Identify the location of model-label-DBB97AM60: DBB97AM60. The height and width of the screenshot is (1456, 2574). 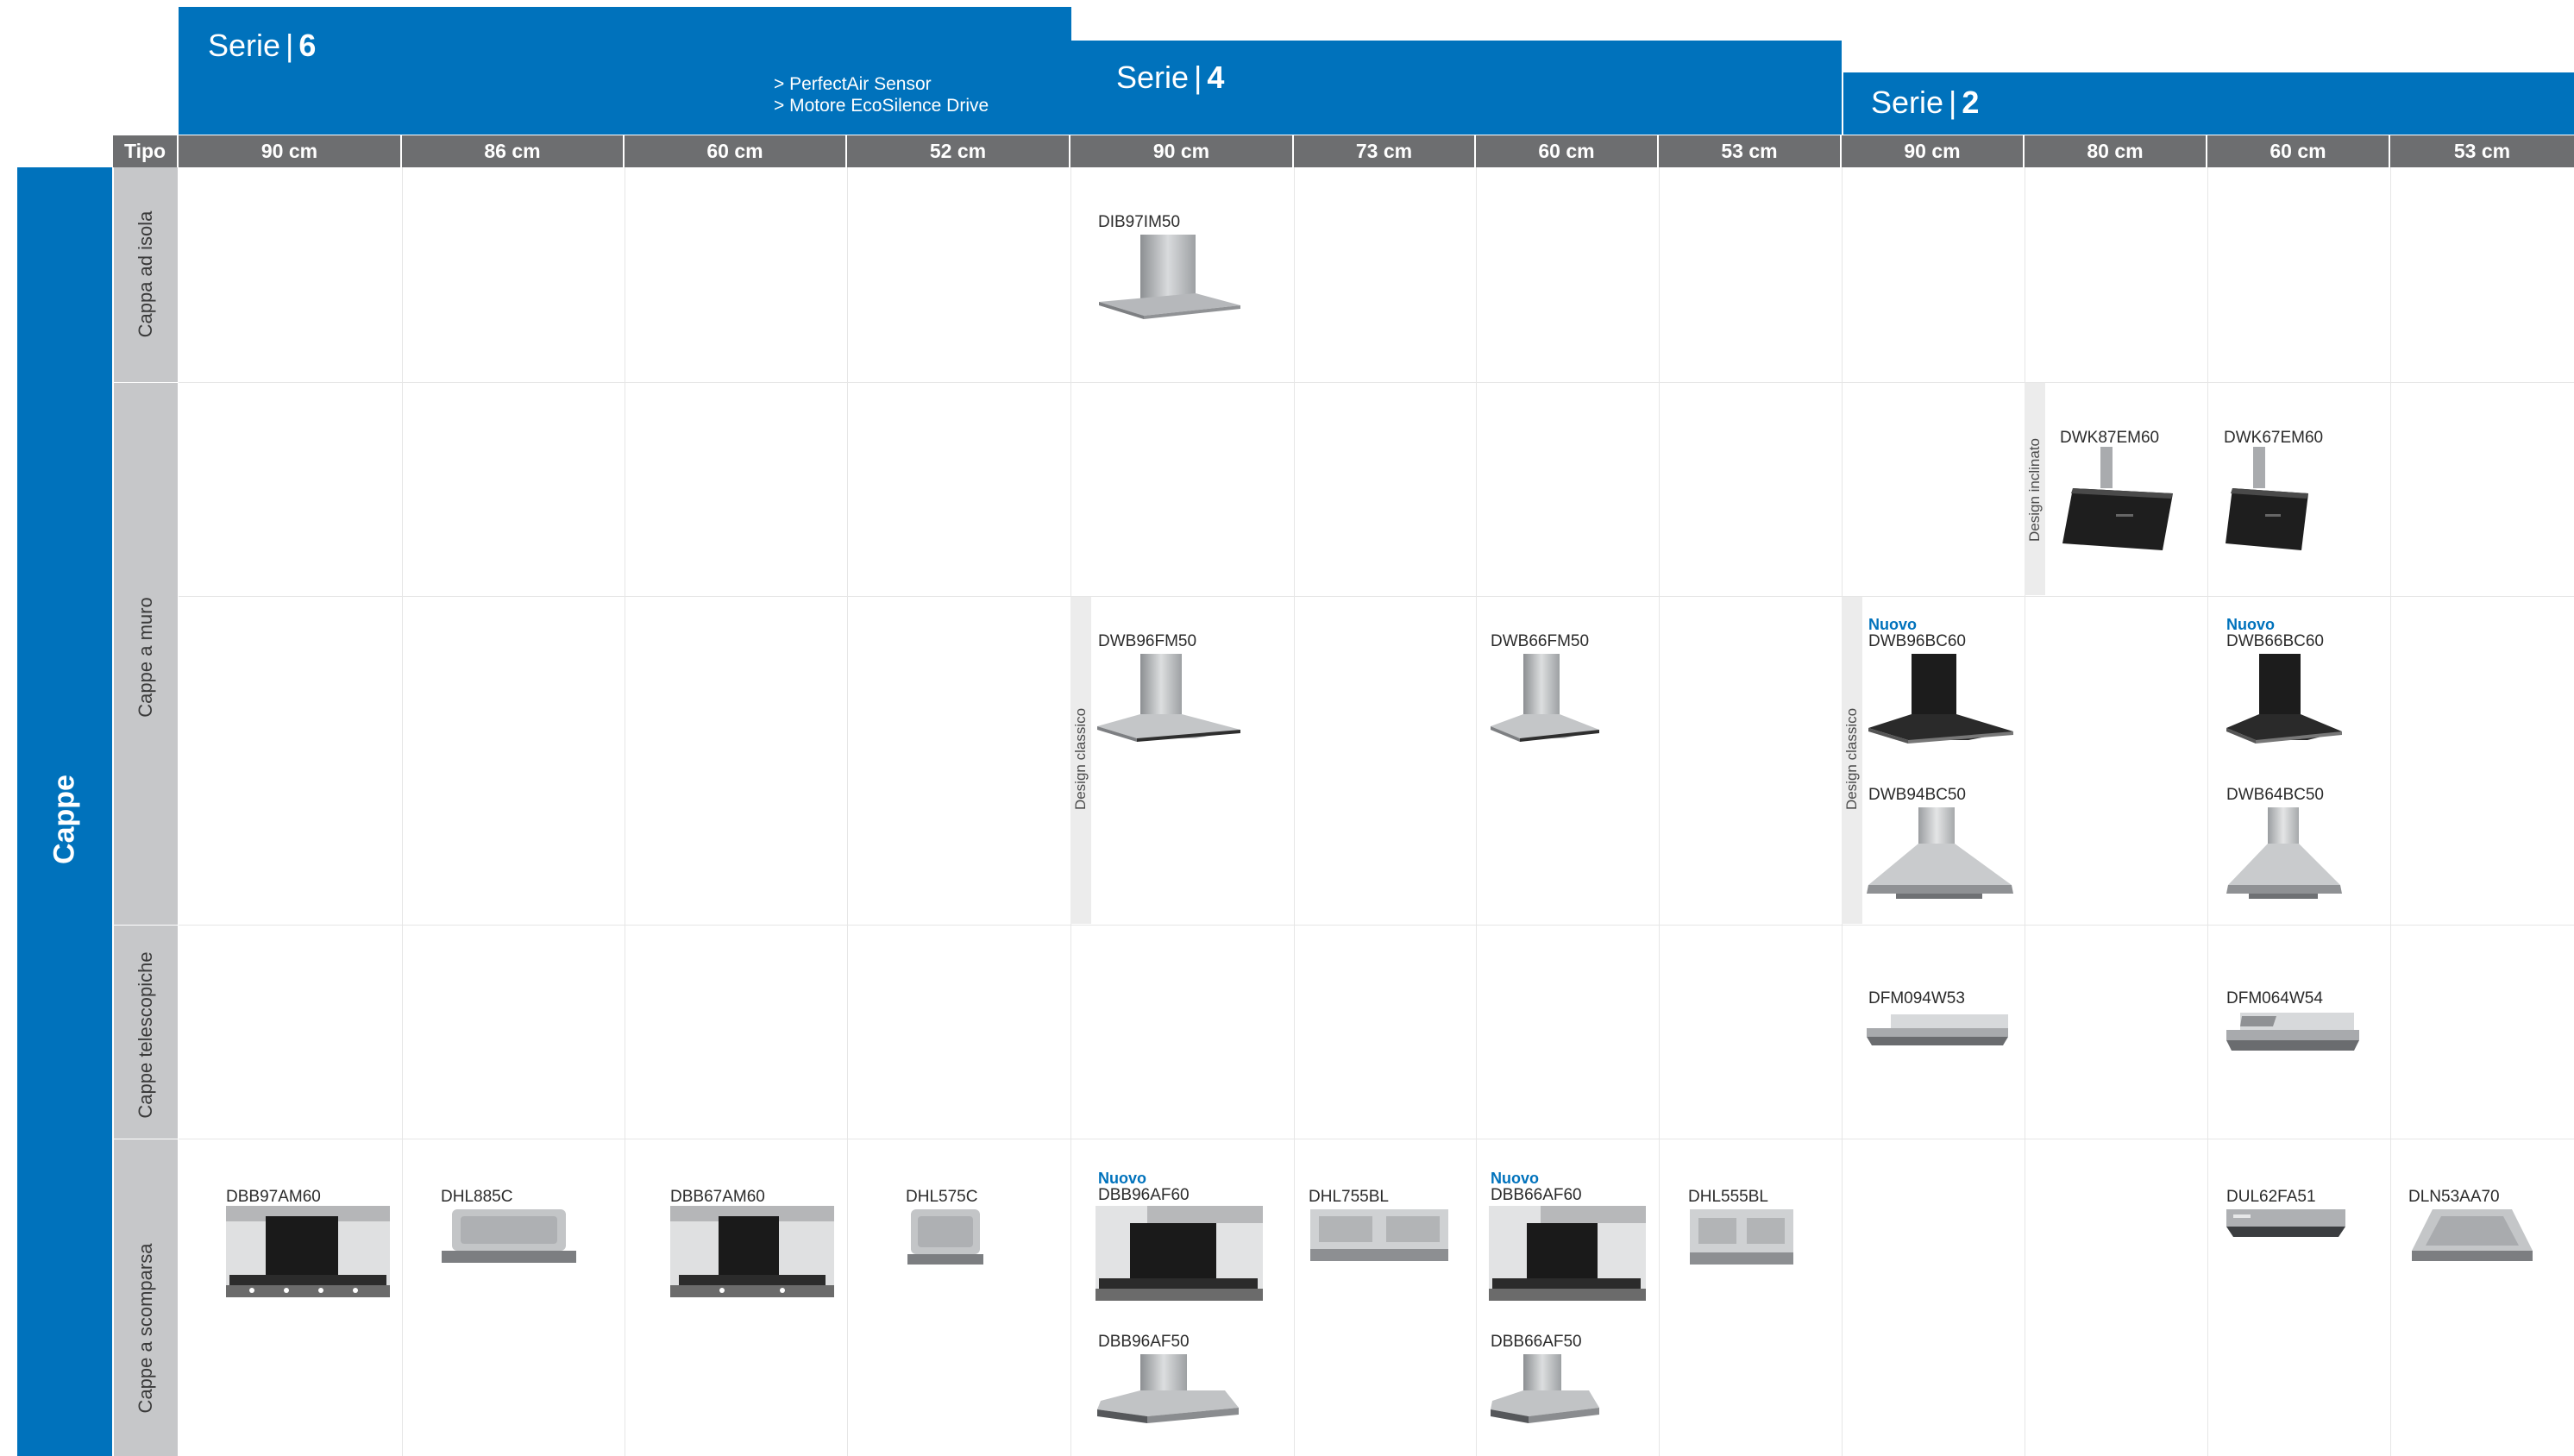
(273, 1197).